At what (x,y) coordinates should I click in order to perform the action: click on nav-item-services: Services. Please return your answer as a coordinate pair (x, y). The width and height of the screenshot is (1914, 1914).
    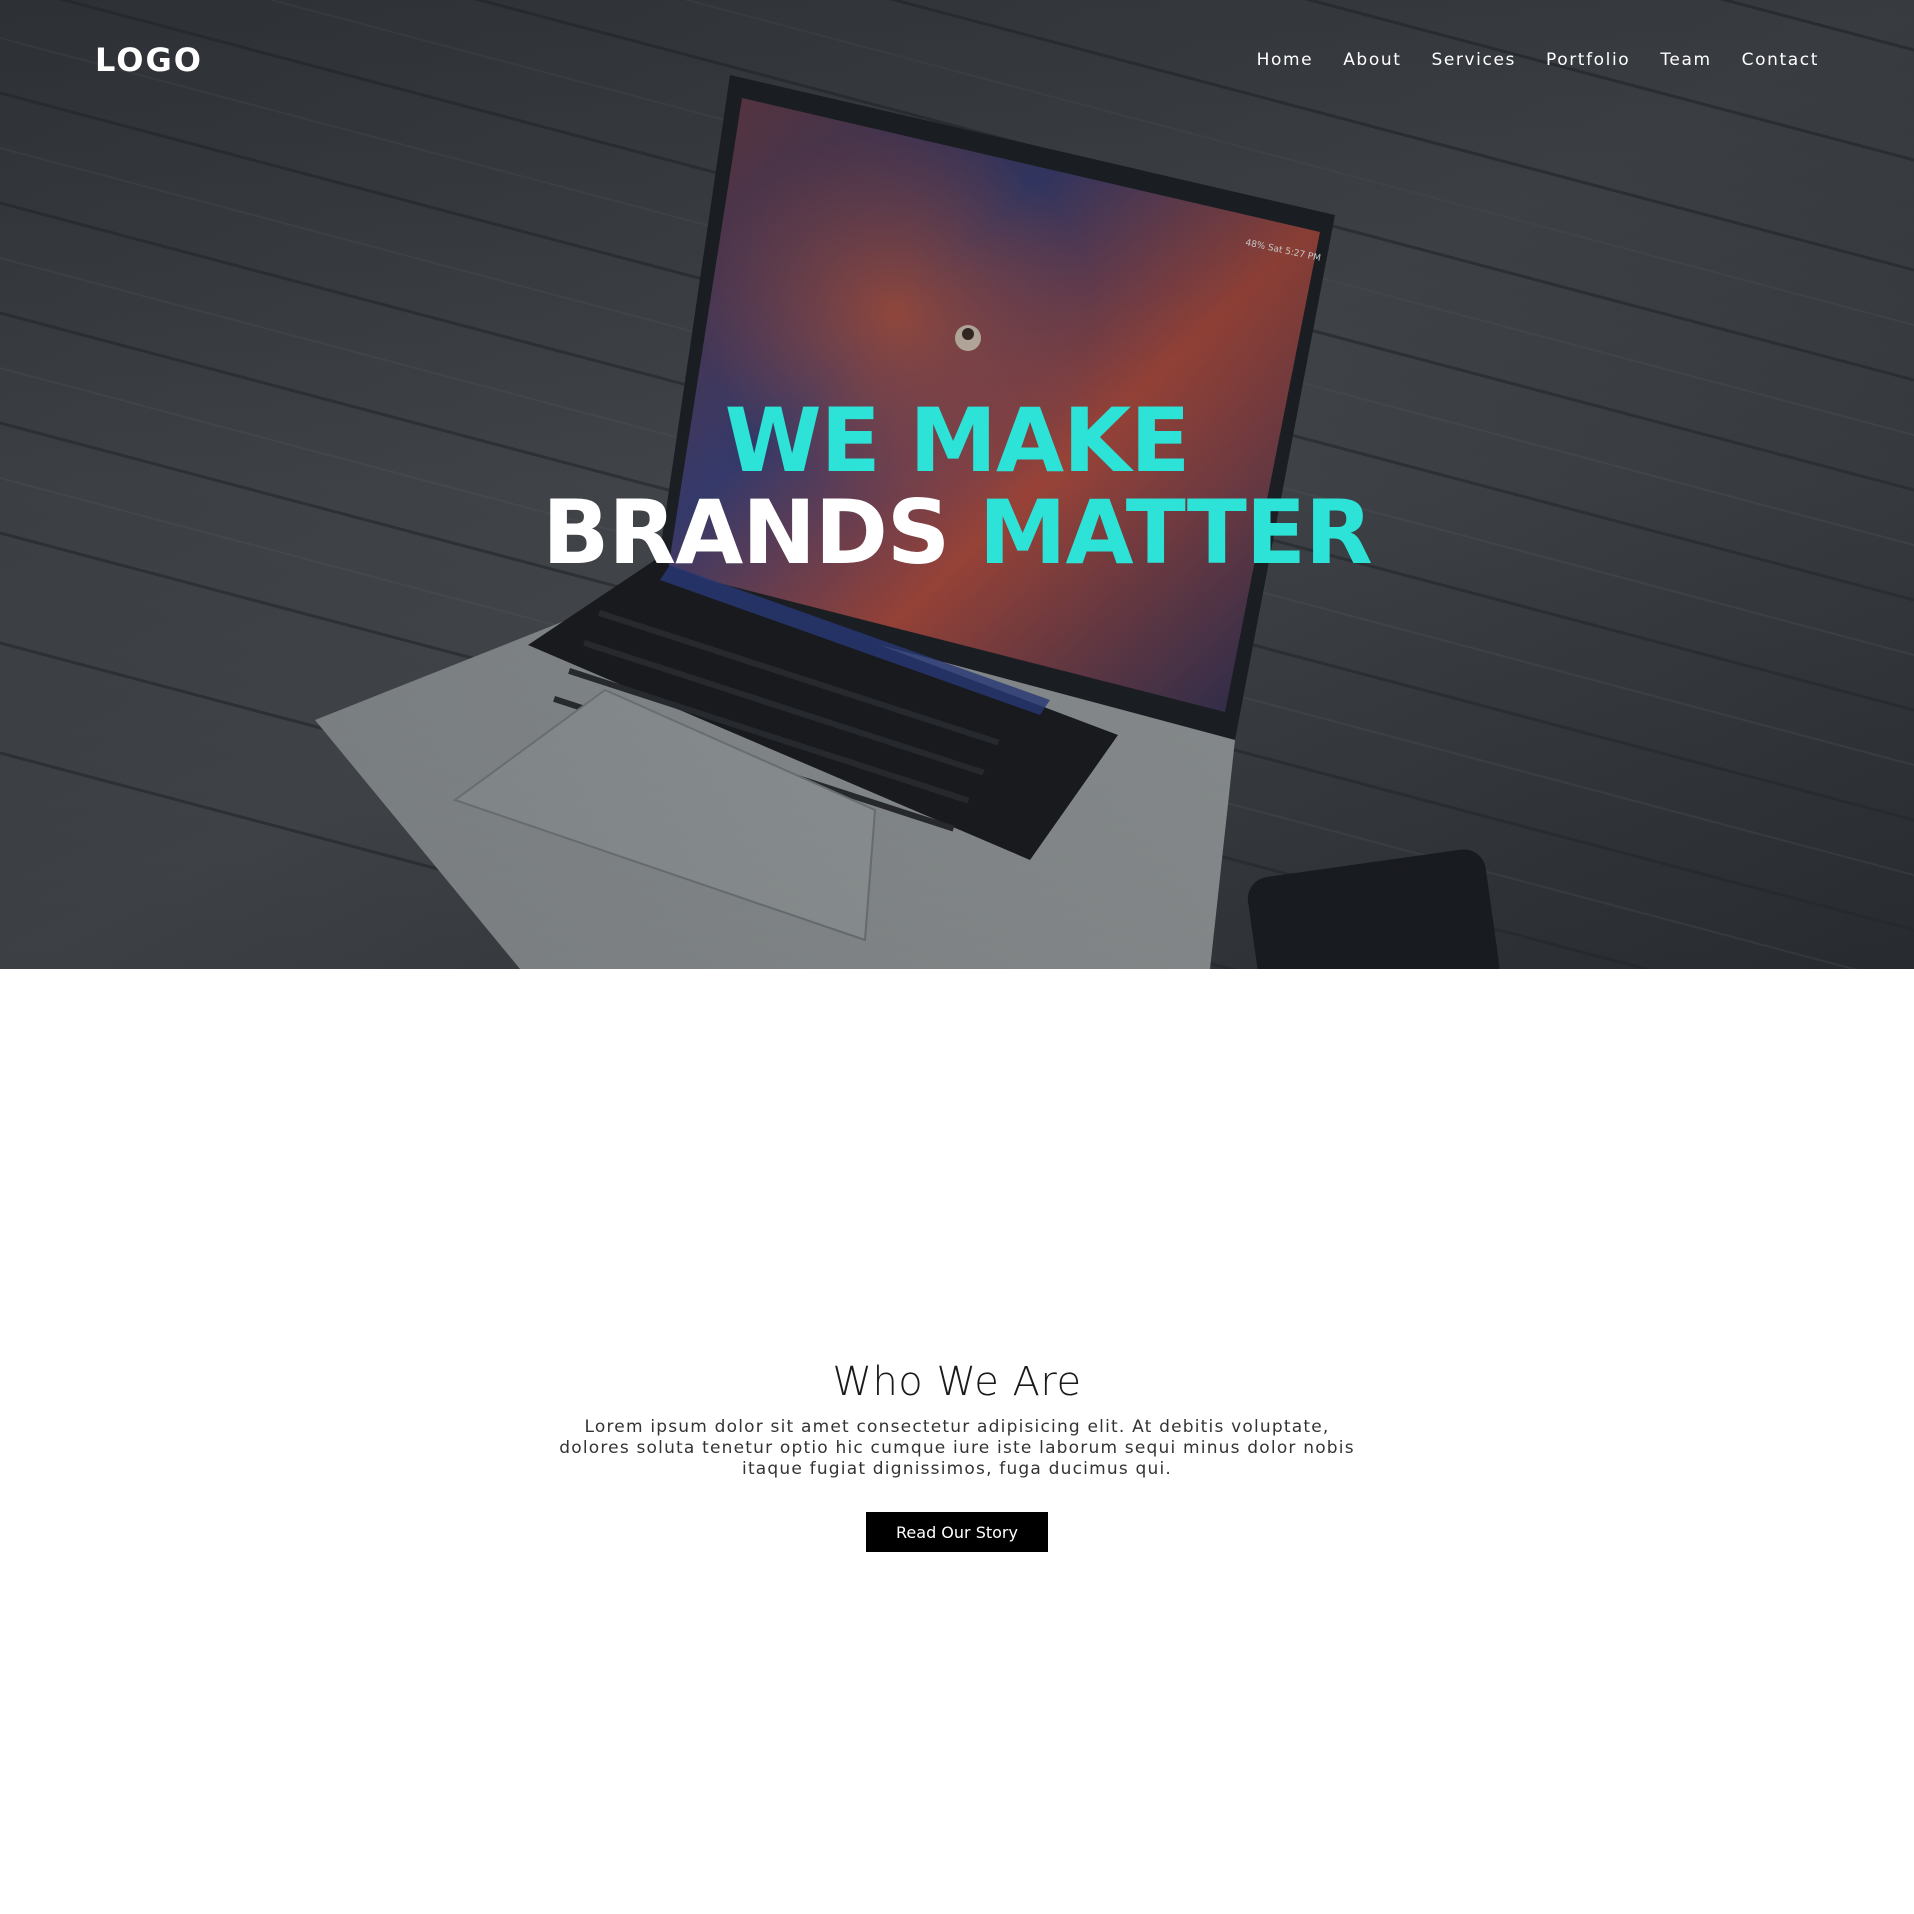
    Looking at the image, I should click on (1473, 60).